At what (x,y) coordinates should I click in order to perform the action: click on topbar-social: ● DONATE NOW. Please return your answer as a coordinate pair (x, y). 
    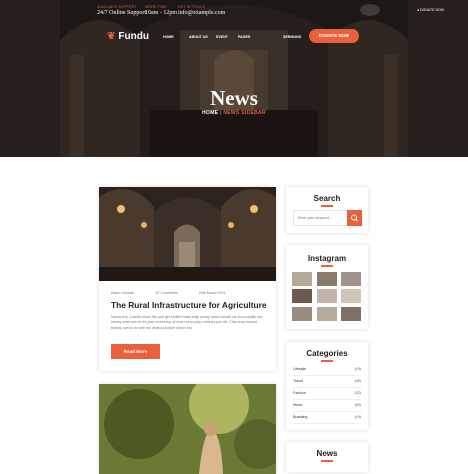
    Looking at the image, I should click on (430, 10).